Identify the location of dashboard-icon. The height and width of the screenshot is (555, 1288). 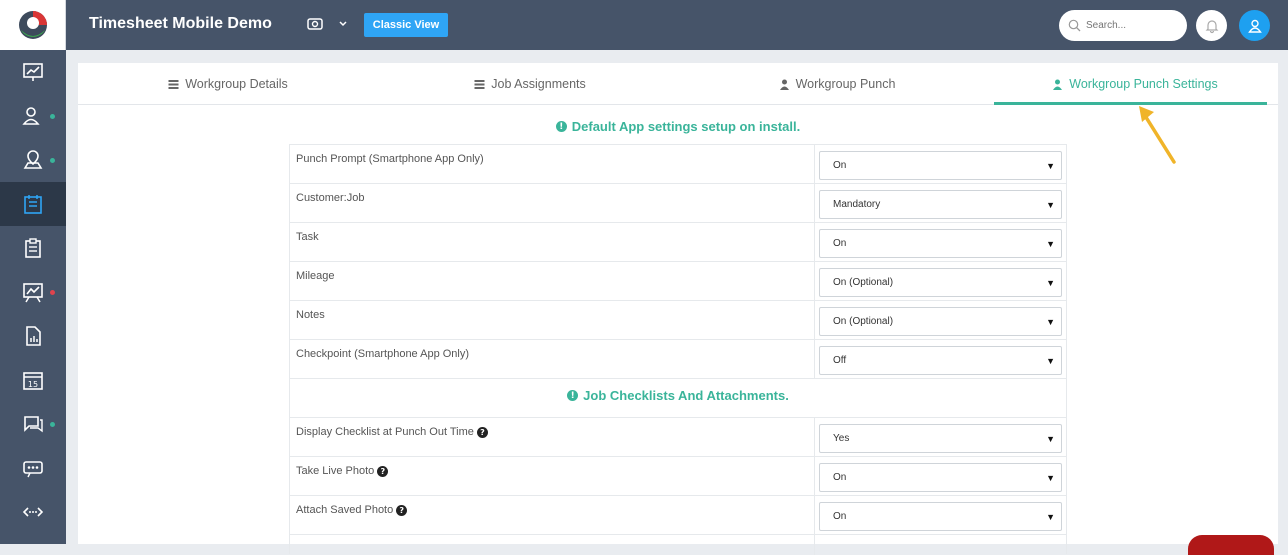
(33, 72).